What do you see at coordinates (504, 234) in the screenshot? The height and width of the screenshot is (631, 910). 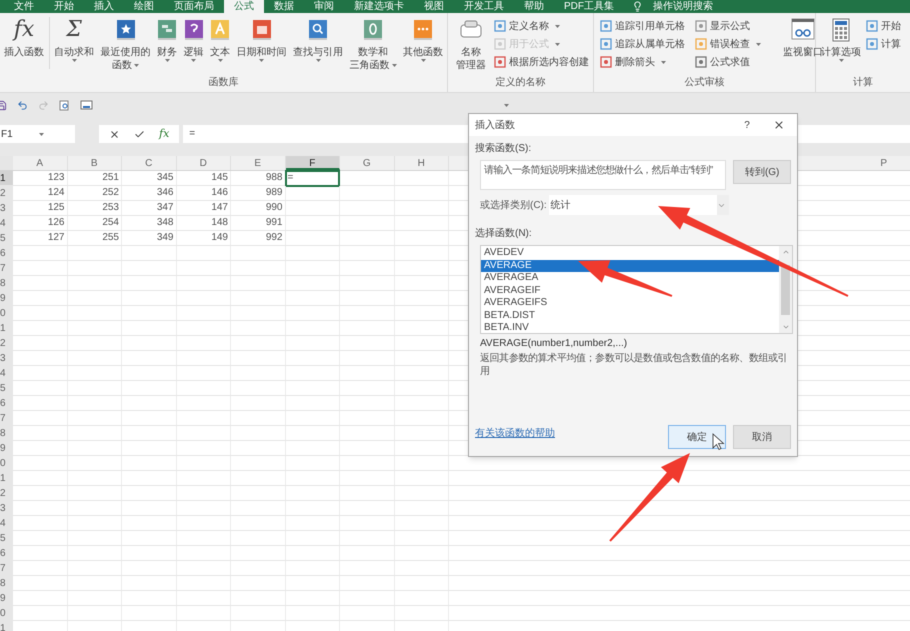 I see `function-list-label: 选择函数(N):` at bounding box center [504, 234].